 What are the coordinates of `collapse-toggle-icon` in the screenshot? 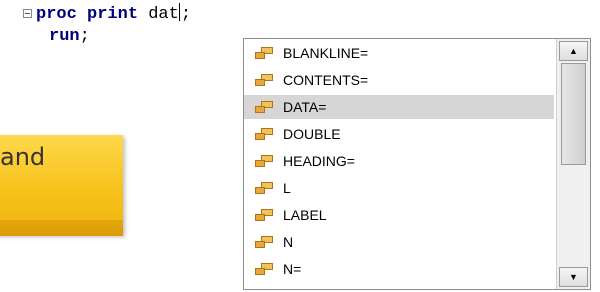 It's located at (27, 13).